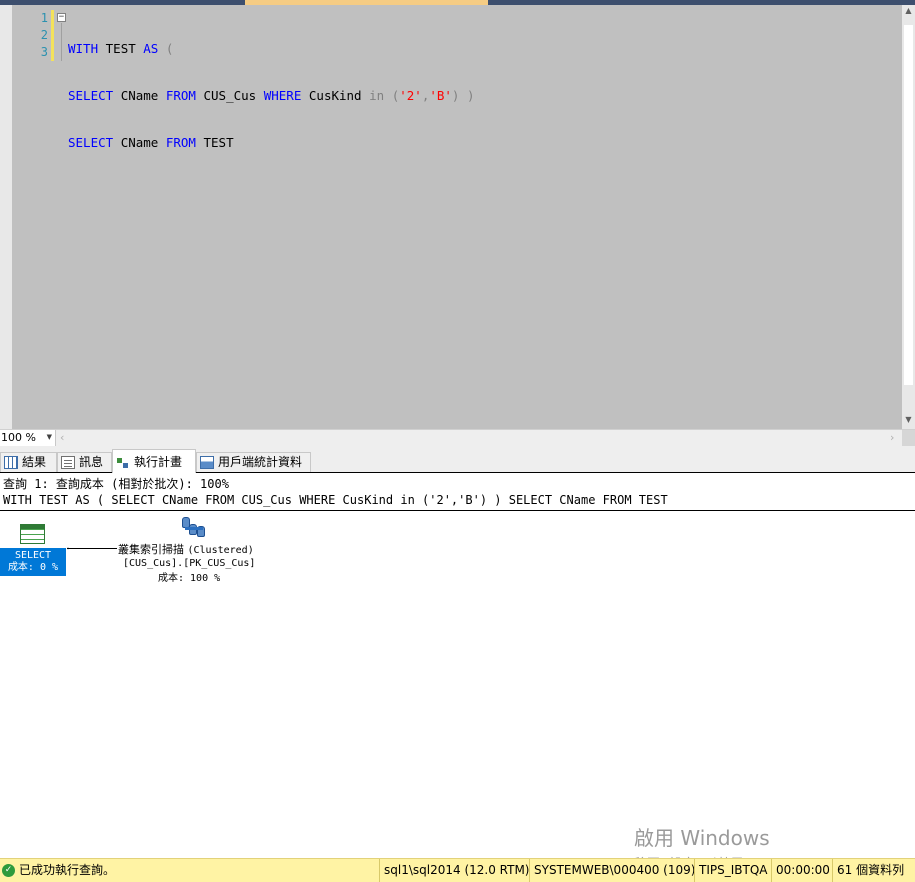 The width and height of the screenshot is (915, 882). Describe the element at coordinates (335, 95) in the screenshot. I see `identifier: CusKind` at that location.